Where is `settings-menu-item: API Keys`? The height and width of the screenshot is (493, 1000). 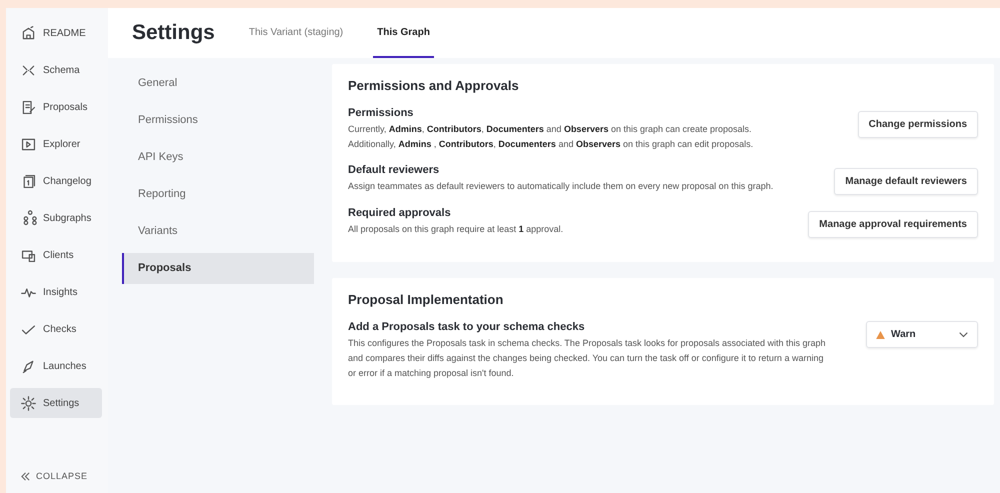 settings-menu-item: API Keys is located at coordinates (218, 157).